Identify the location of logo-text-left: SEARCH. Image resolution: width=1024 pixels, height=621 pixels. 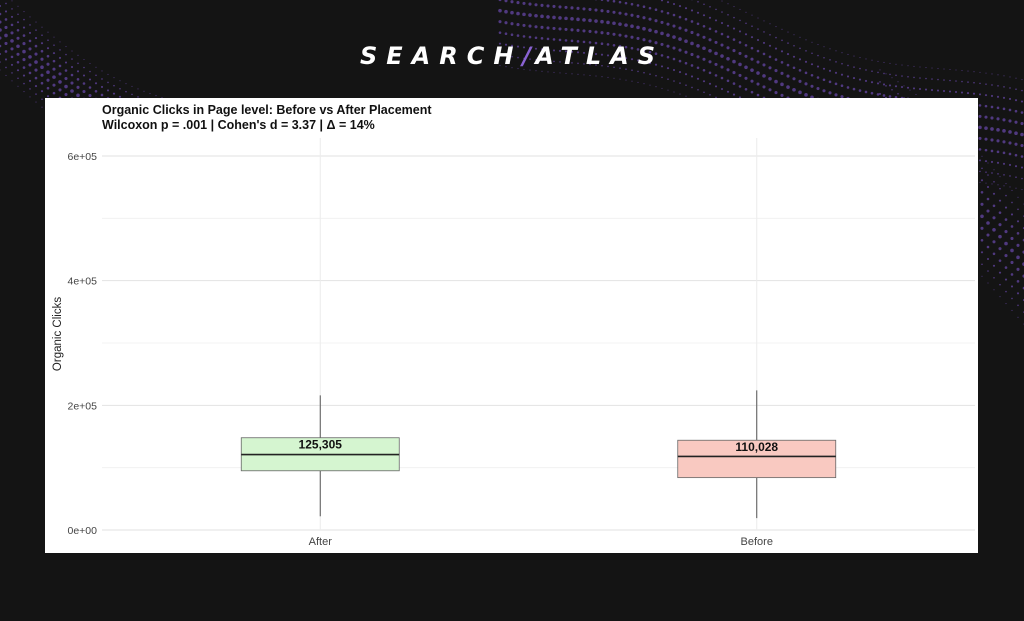
(441, 56).